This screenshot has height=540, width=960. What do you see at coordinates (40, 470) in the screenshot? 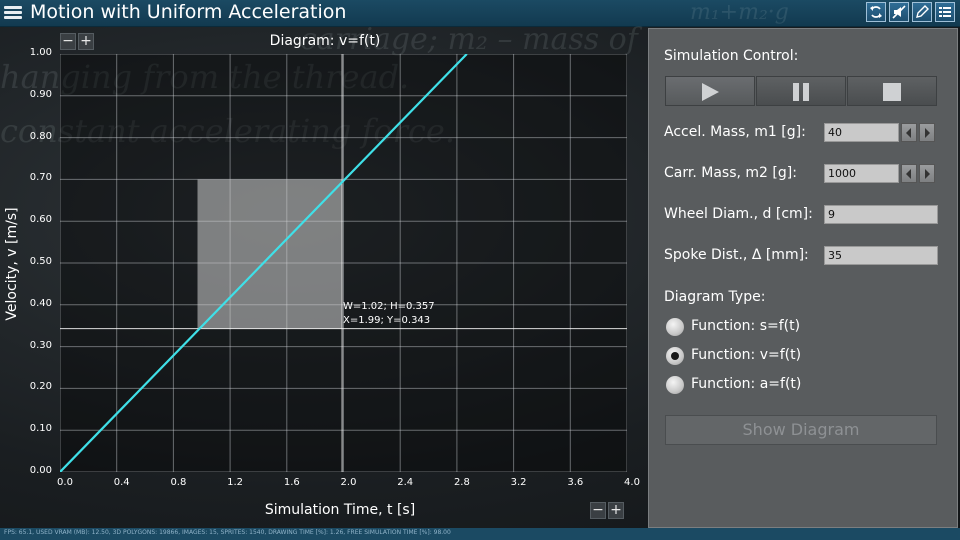
I see `y-tick-label: 0.00` at bounding box center [40, 470].